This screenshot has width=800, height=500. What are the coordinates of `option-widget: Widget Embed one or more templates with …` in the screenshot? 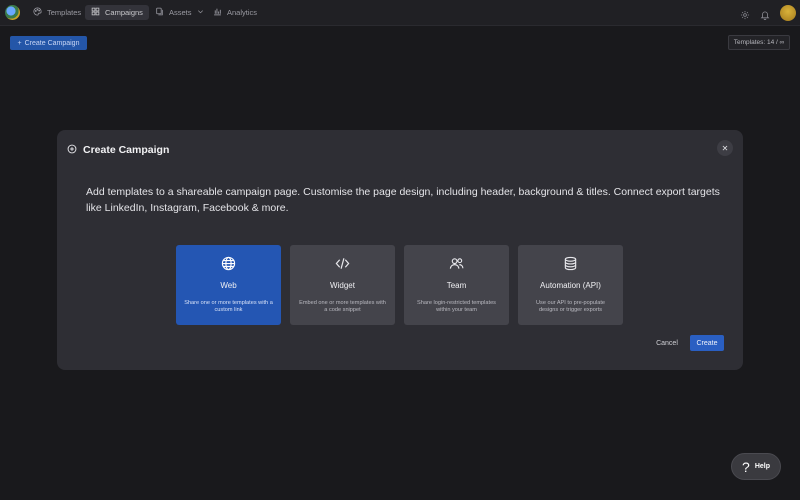 It's located at (342, 285).